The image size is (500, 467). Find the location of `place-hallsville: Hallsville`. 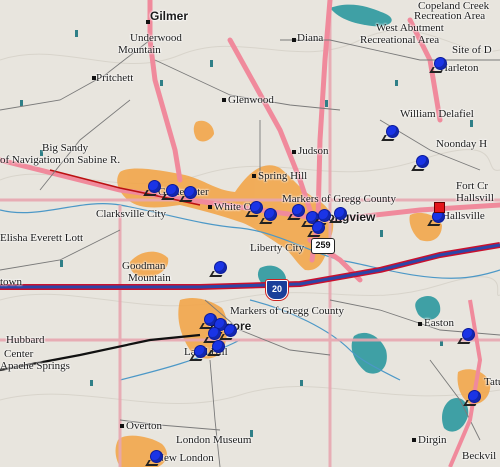

place-hallsville: Hallsville is located at coordinates (463, 216).